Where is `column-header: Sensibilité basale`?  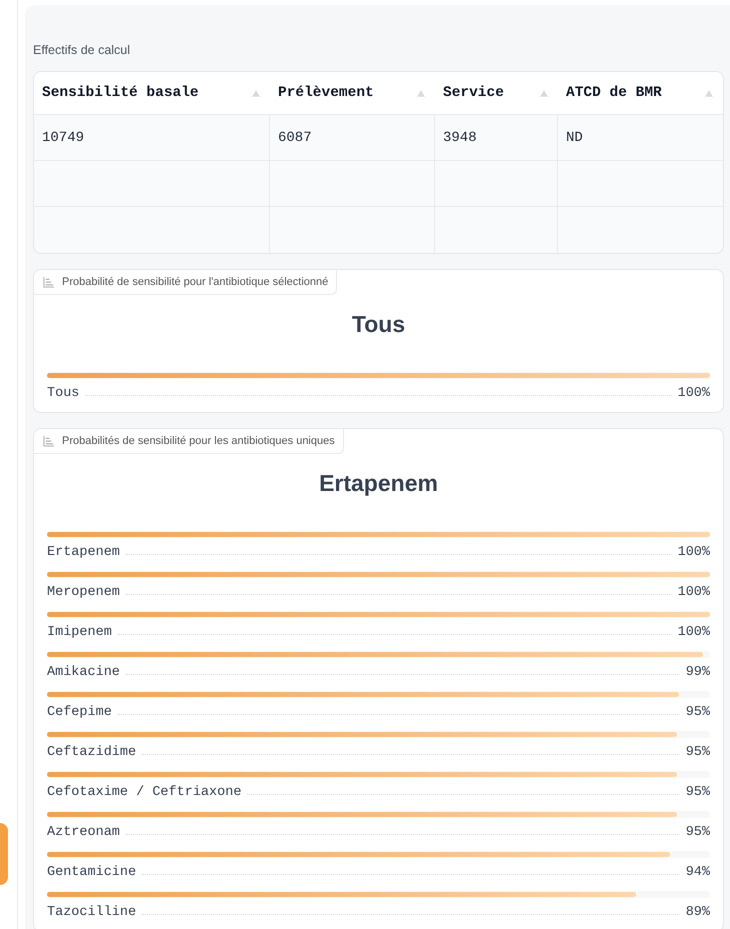 column-header: Sensibilité basale is located at coordinates (152, 93).